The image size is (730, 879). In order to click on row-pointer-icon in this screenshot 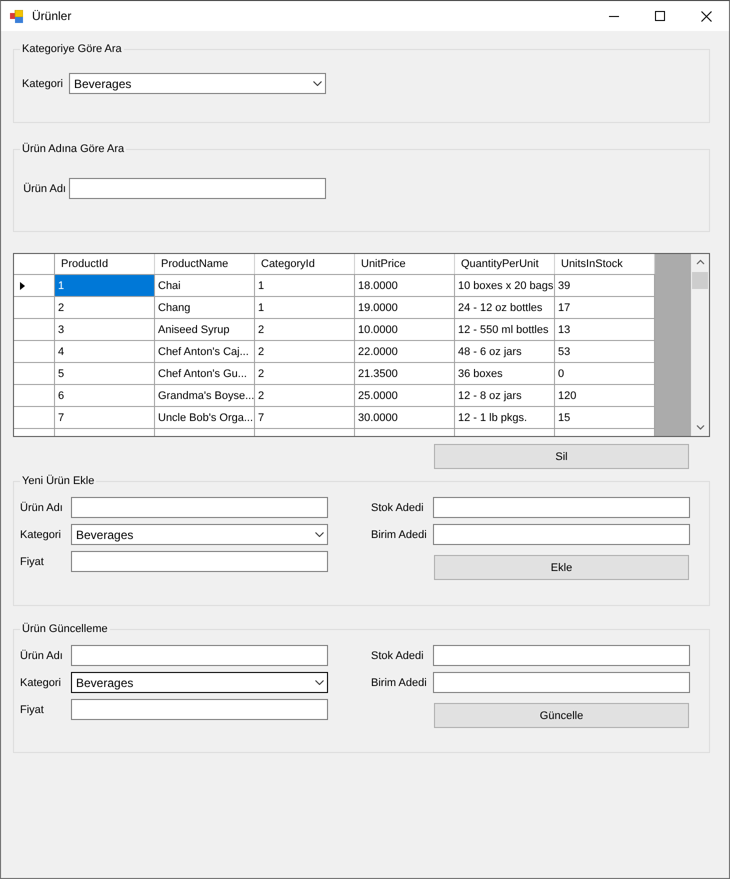, I will do `click(22, 286)`.